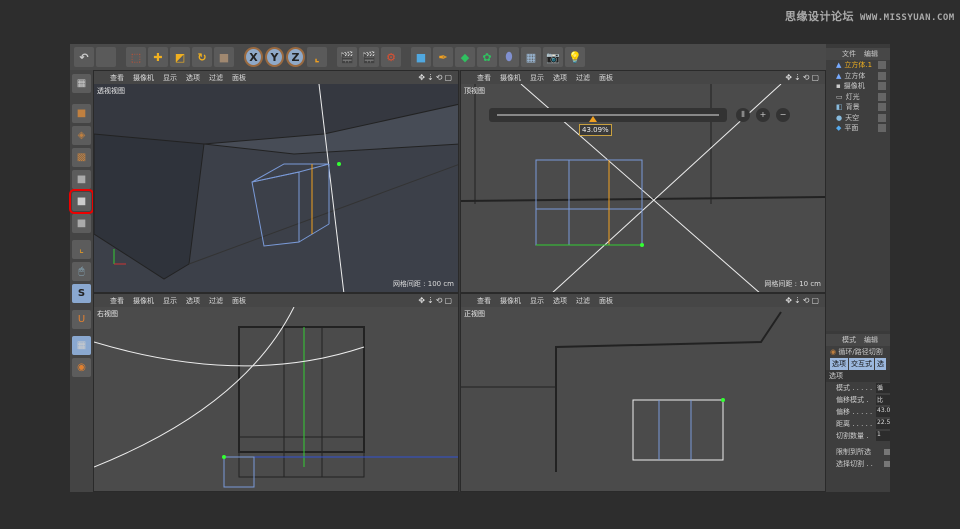 This screenshot has height=529, width=960. What do you see at coordinates (487, 57) in the screenshot?
I see `array-icon: ✿` at bounding box center [487, 57].